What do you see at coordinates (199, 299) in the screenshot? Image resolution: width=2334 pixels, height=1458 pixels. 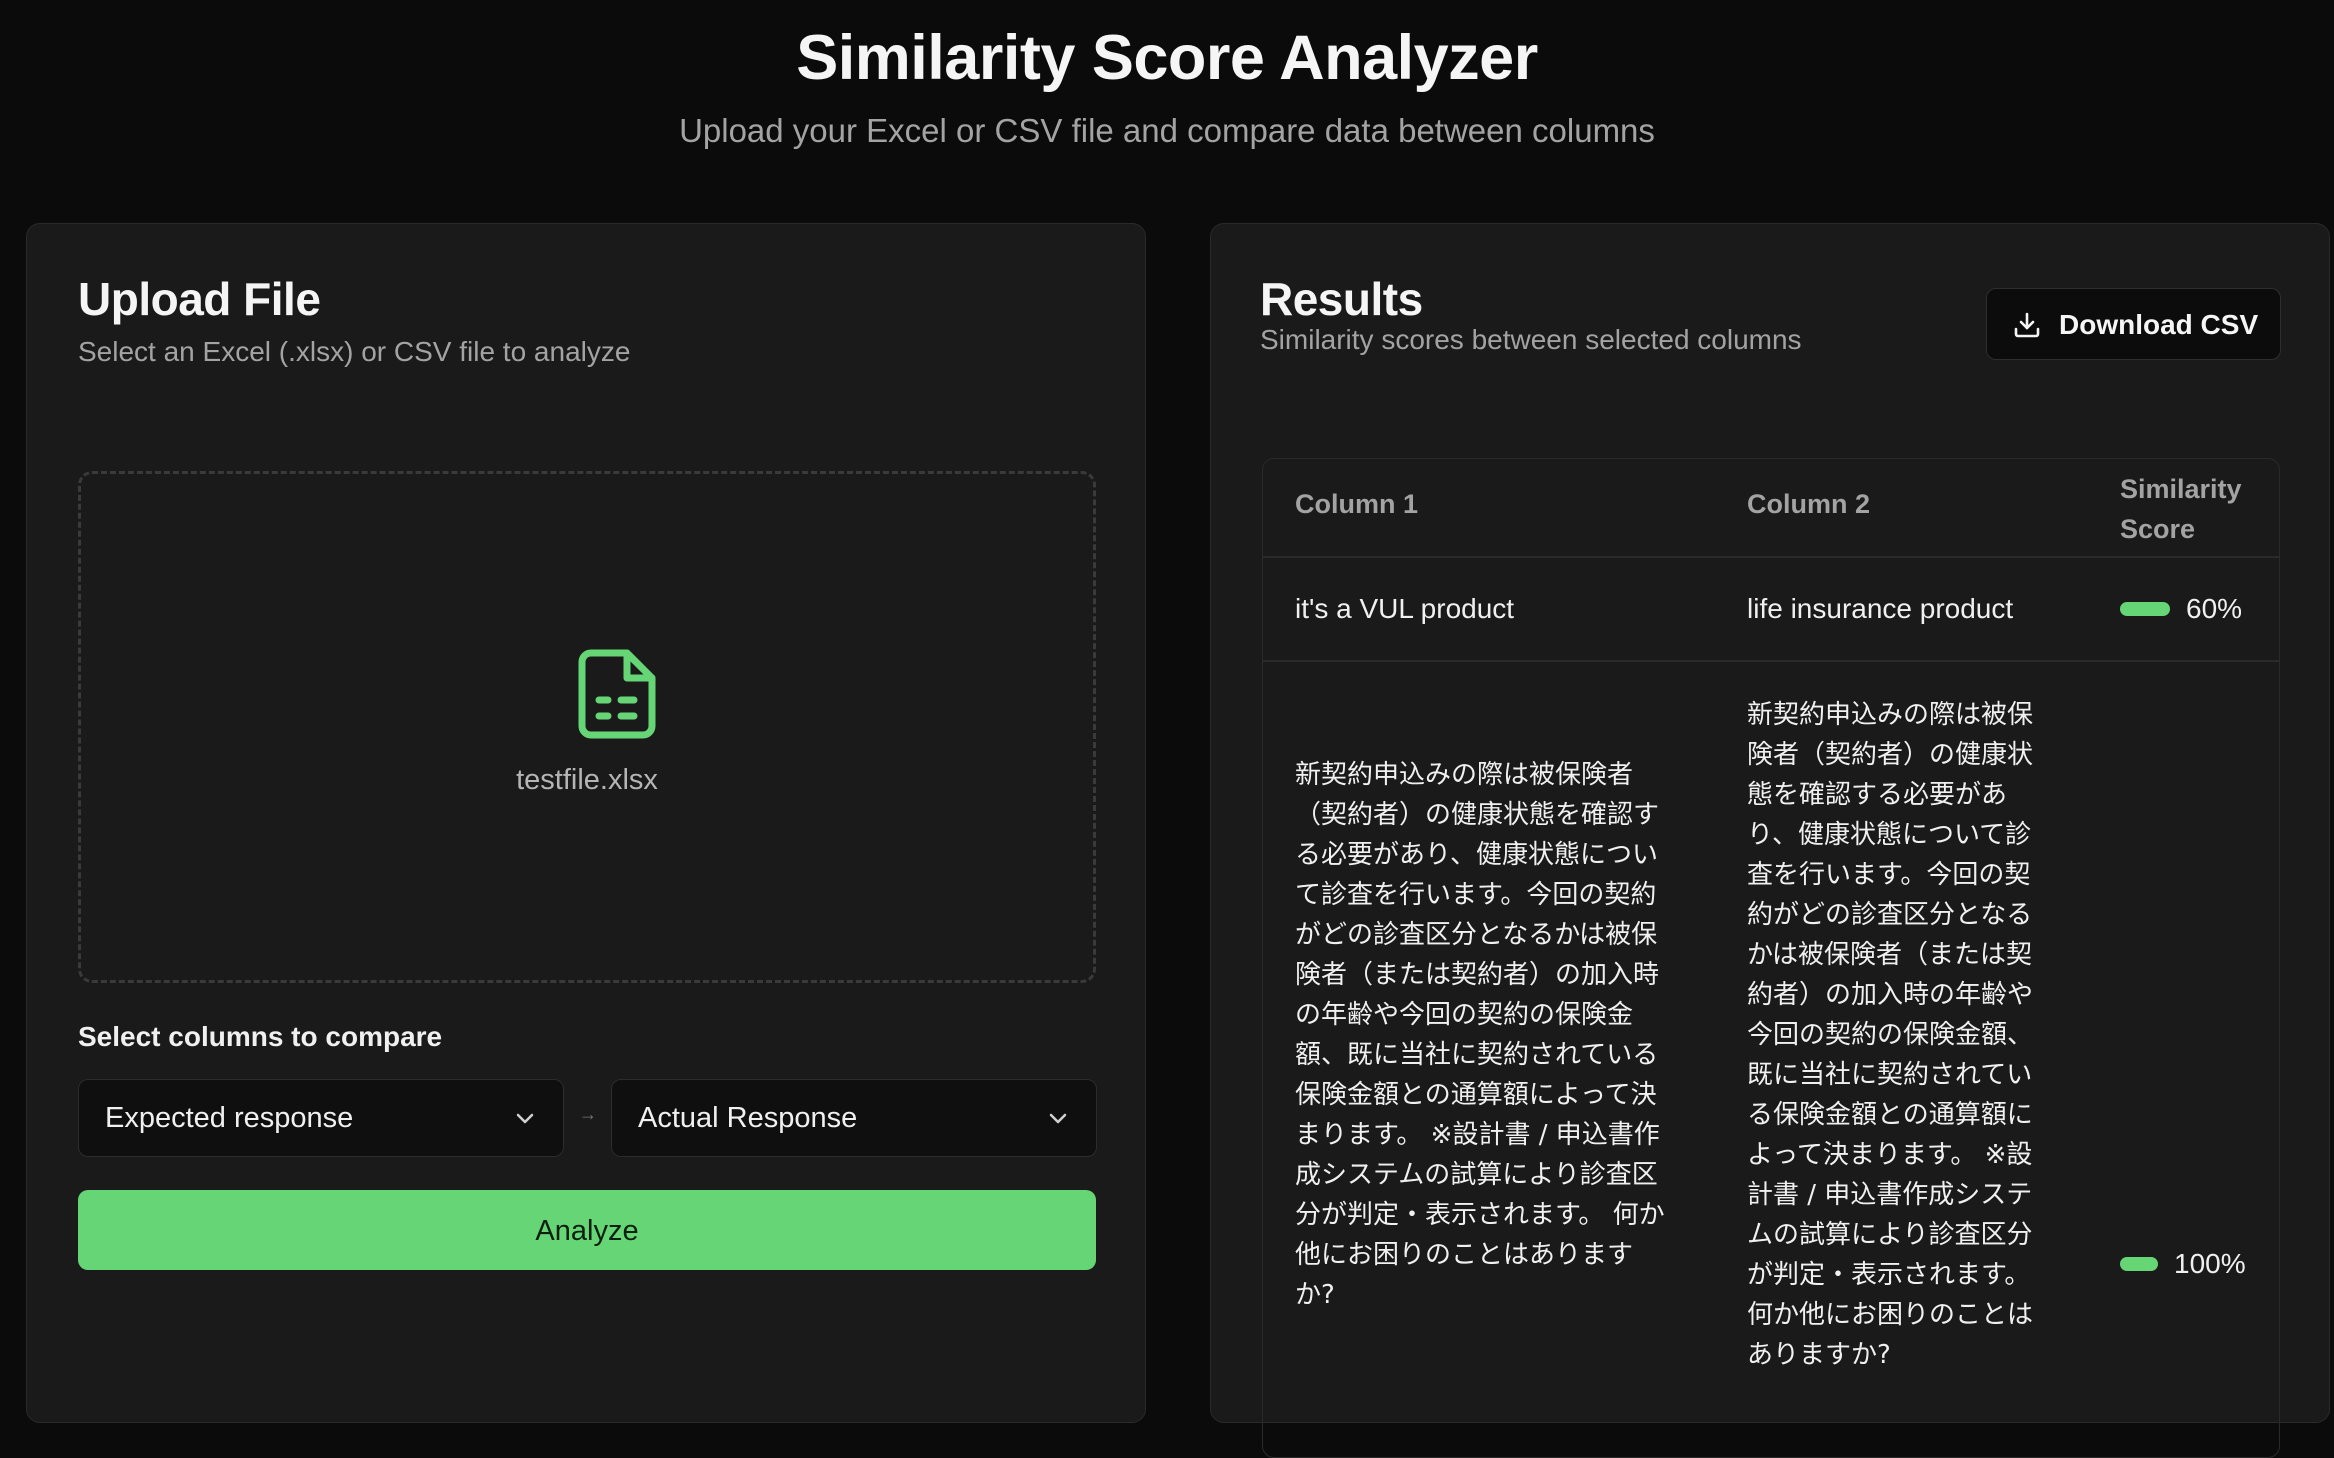 I see `upload-title: Upload File` at bounding box center [199, 299].